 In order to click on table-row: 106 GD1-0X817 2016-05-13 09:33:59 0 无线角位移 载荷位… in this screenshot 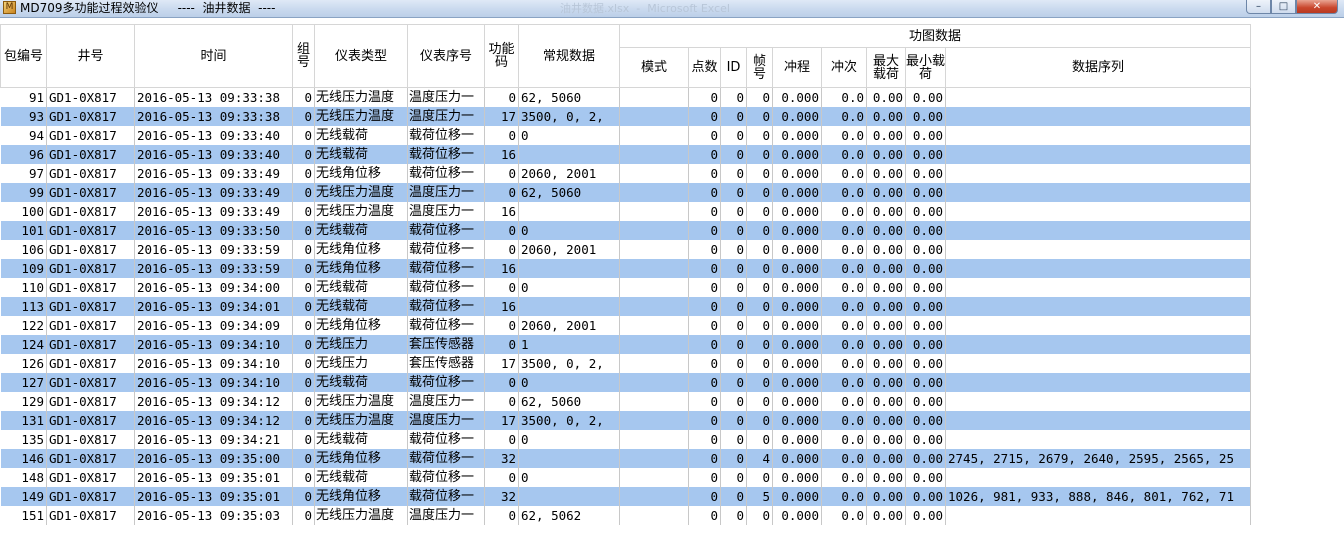, I will do `click(625, 249)`.